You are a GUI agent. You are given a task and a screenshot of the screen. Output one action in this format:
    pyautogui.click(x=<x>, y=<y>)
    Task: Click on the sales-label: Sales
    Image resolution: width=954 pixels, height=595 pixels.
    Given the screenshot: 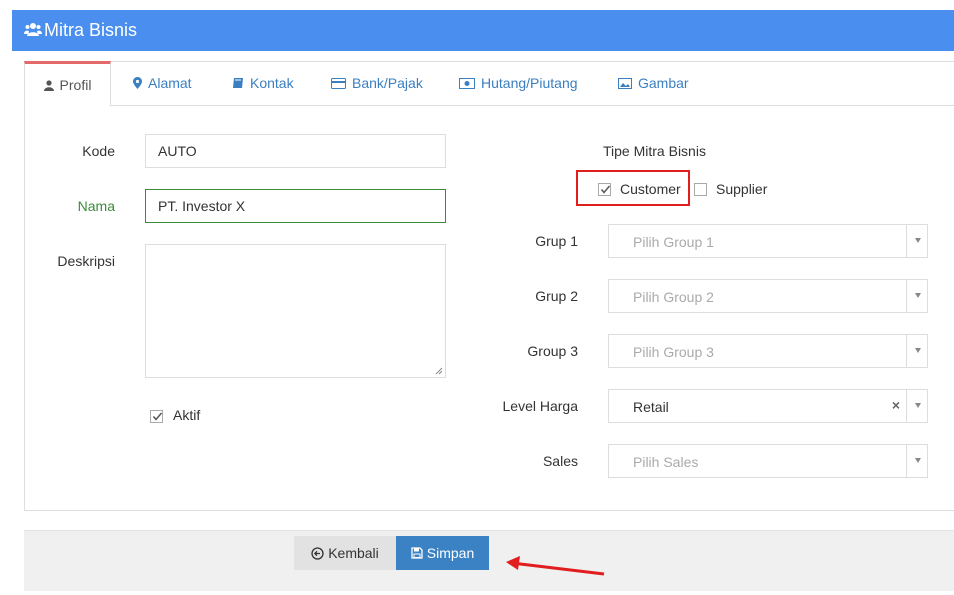 What is the action you would take?
    pyautogui.click(x=560, y=461)
    